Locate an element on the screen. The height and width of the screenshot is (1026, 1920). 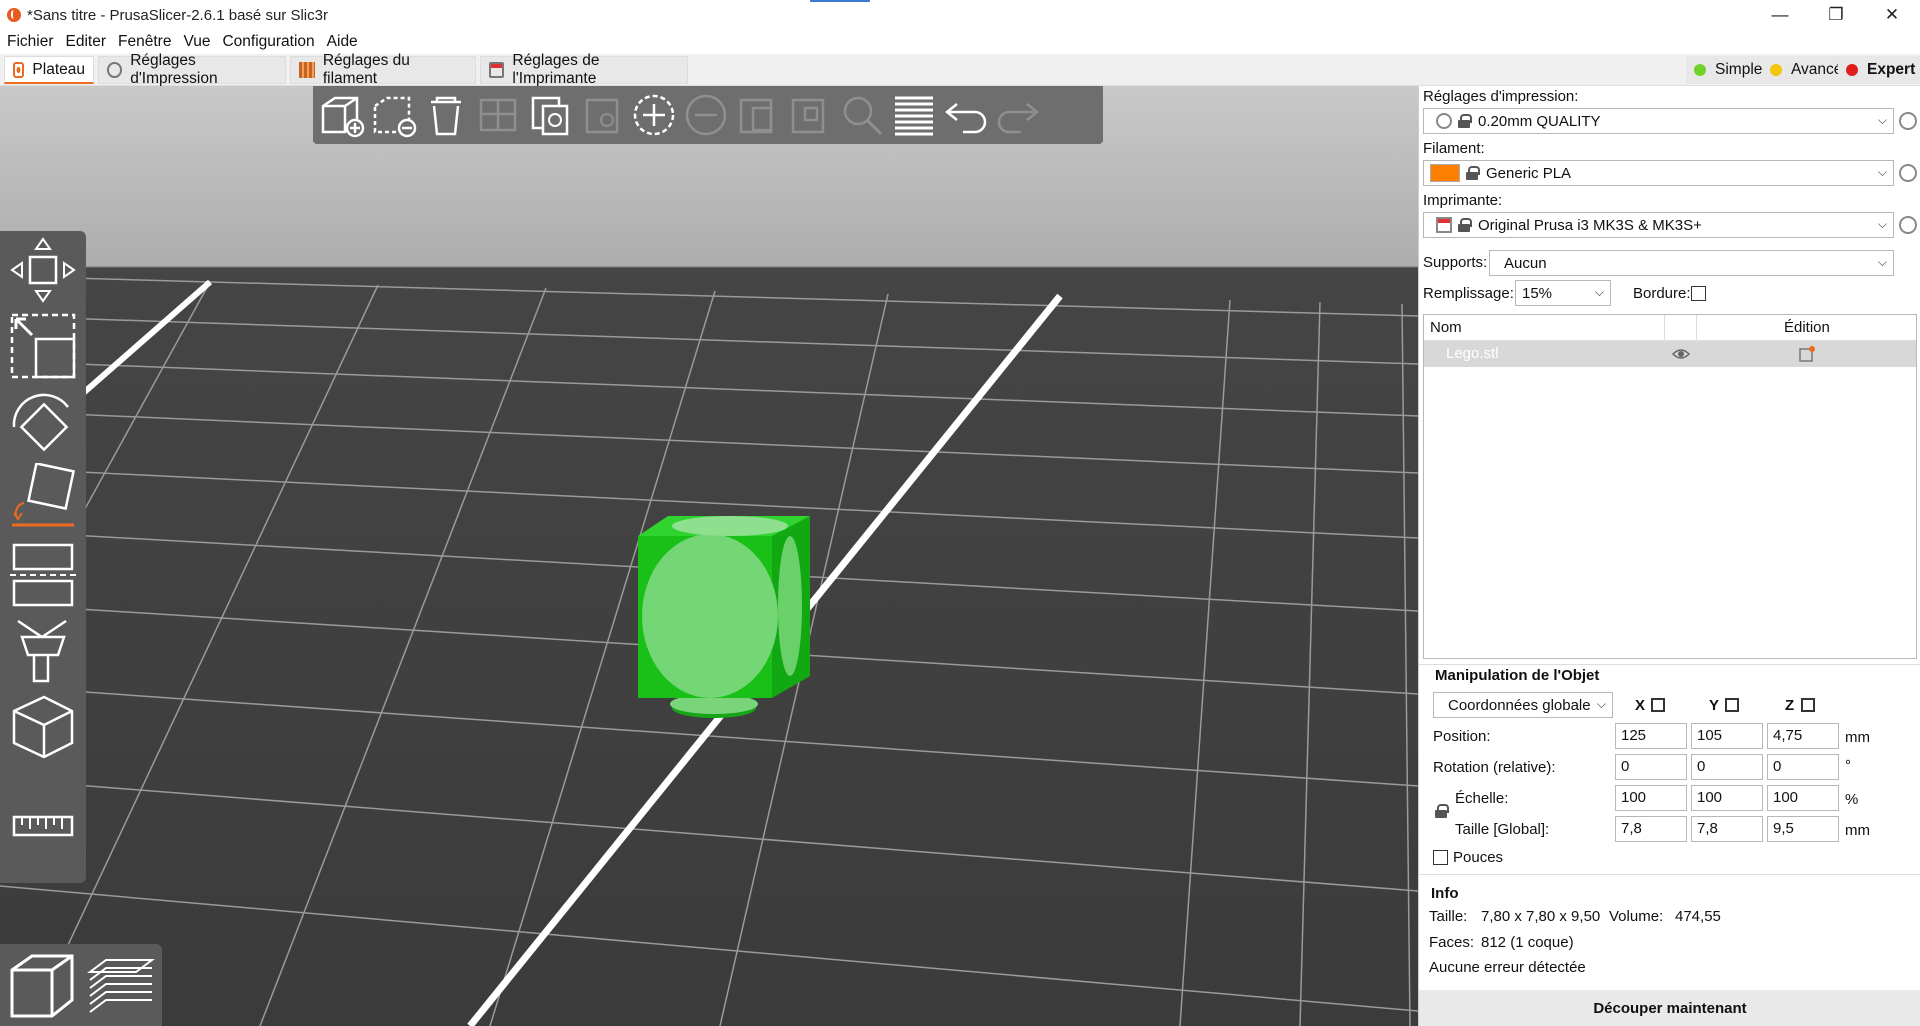
tab-plateau: Plateau is located at coordinates (49, 70).